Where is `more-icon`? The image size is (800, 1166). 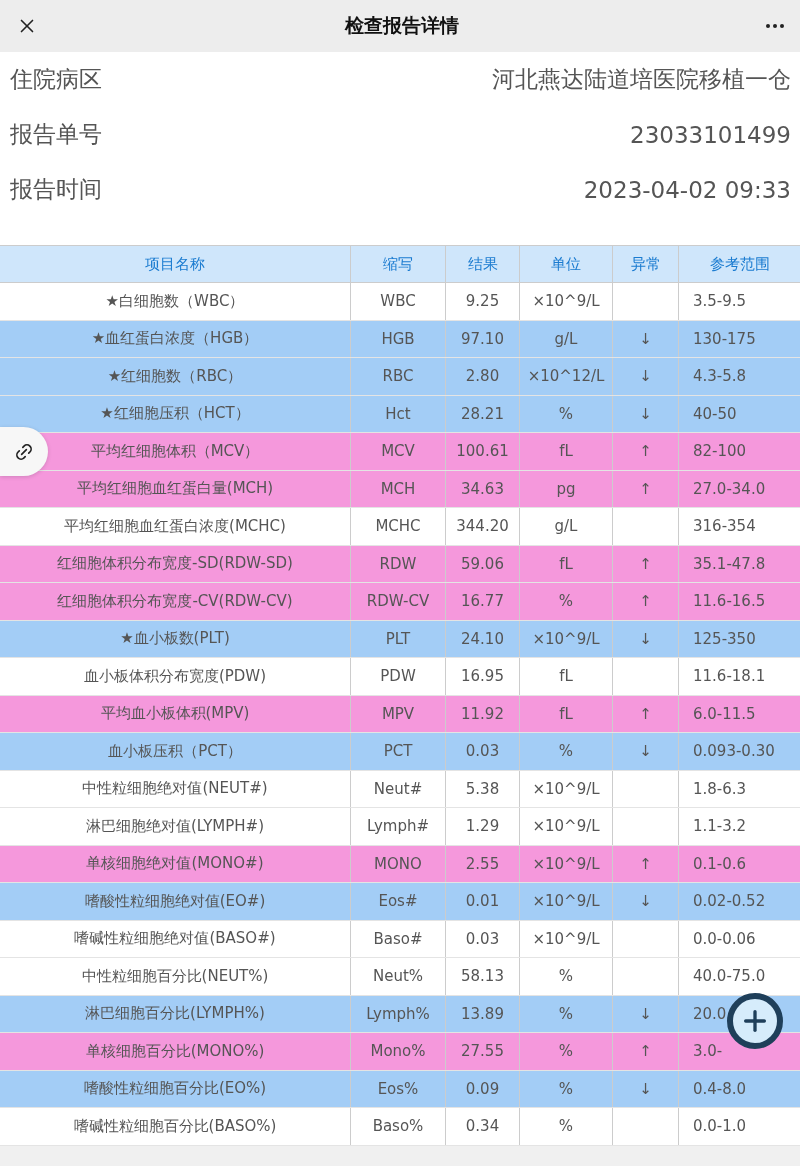 more-icon is located at coordinates (775, 26).